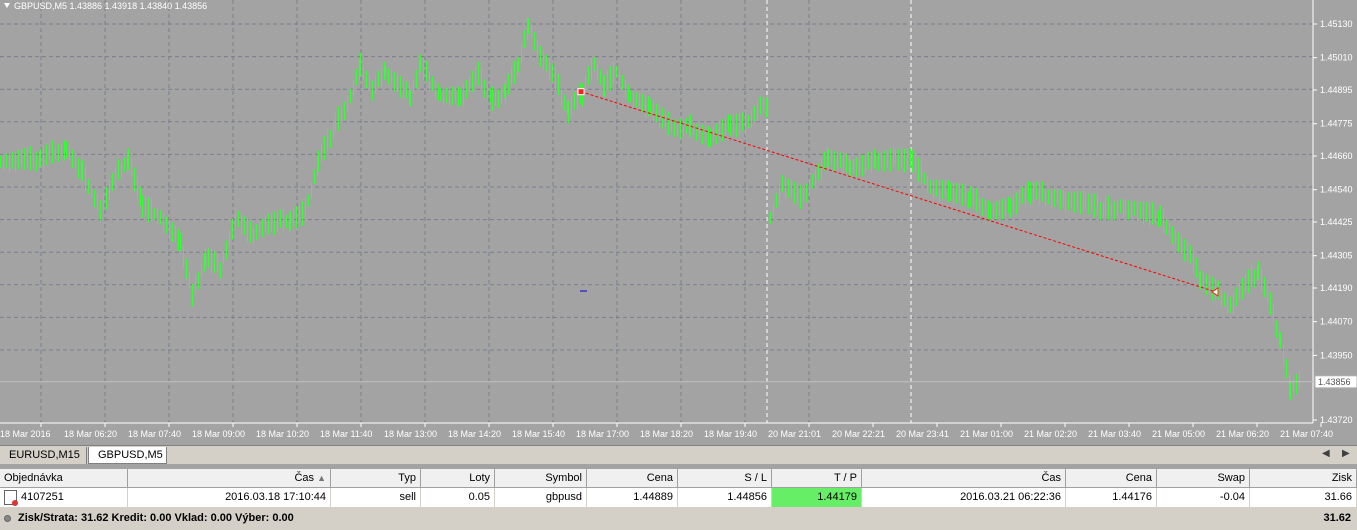 The width and height of the screenshot is (1357, 530). I want to click on price-tick-label: 1.43720, so click(1336, 420).